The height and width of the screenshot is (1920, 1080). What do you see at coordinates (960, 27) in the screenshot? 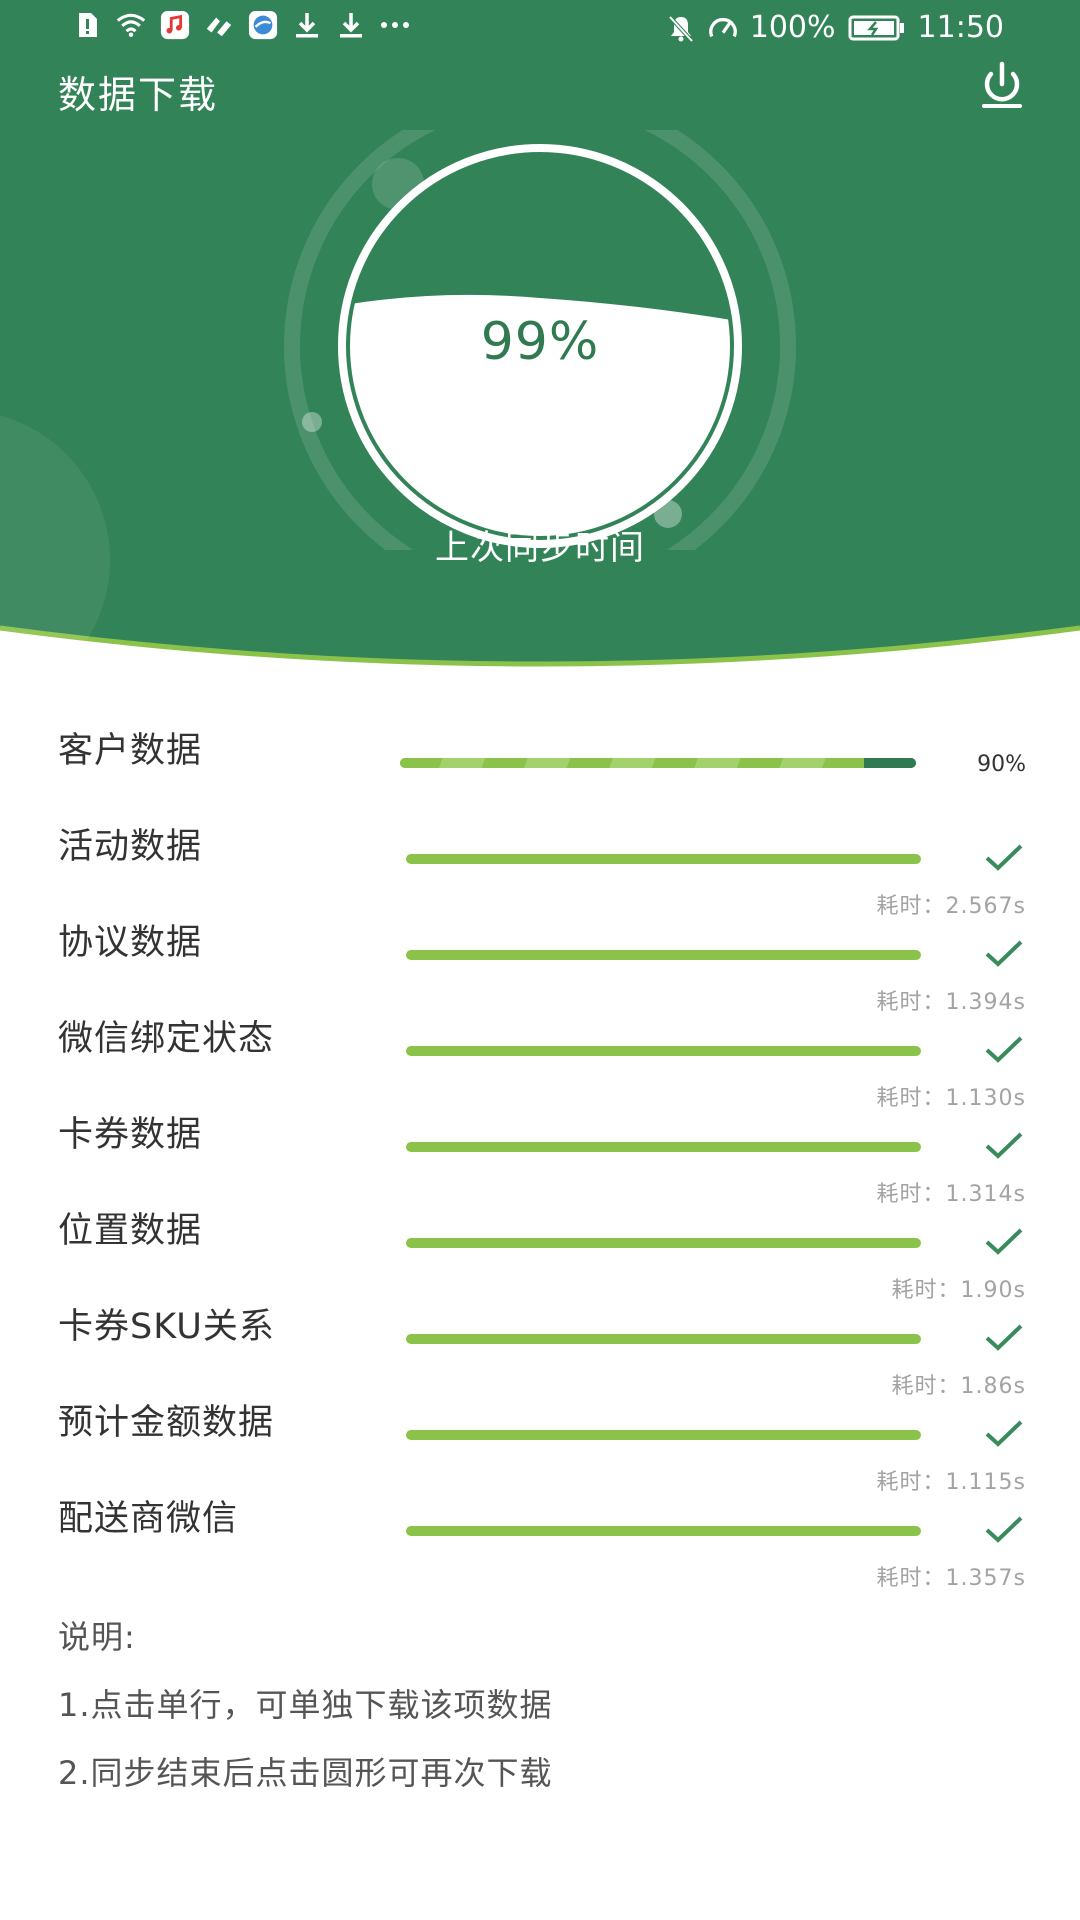
I see `clock-time: 11:50` at bounding box center [960, 27].